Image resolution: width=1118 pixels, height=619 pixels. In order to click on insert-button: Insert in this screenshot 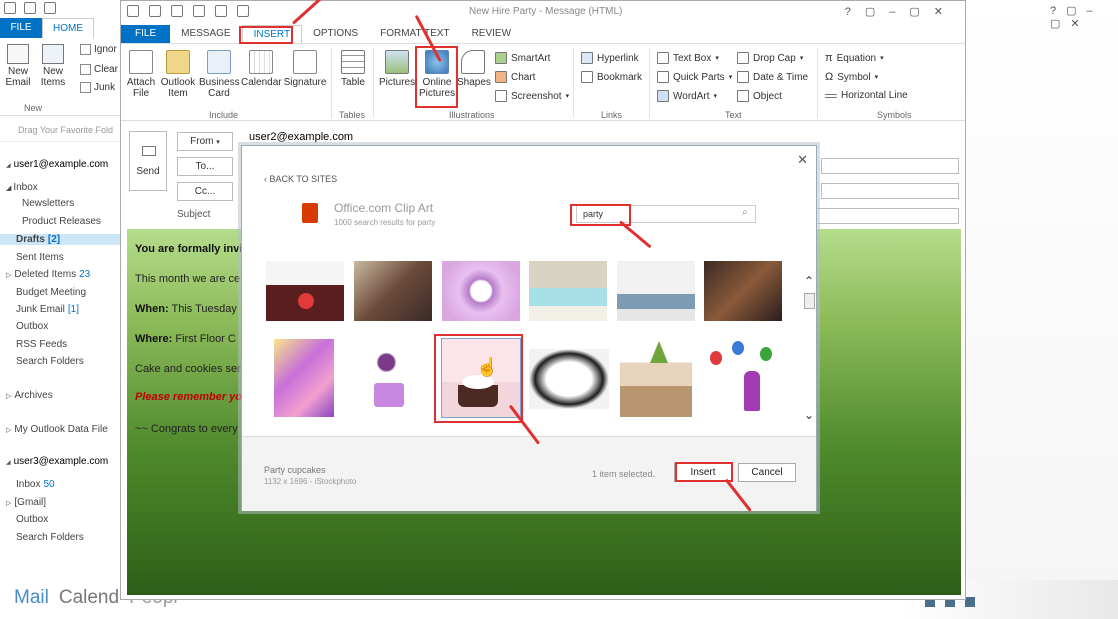, I will do `click(703, 472)`.